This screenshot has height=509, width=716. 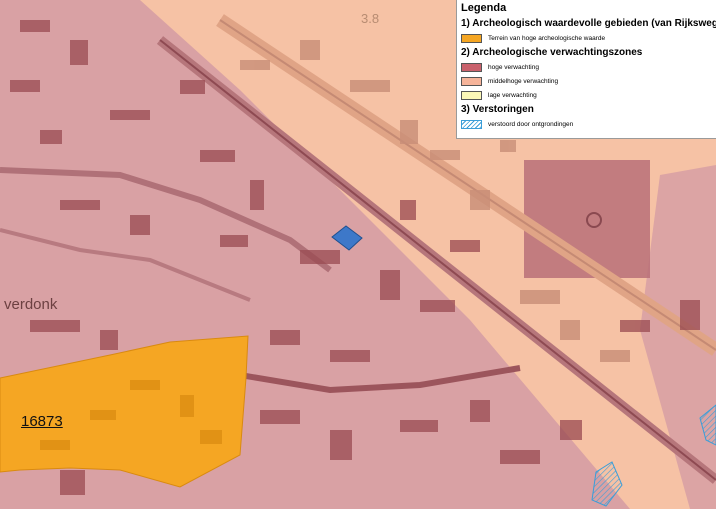 I want to click on legend-label: middelhoge verwachting, so click(x=523, y=81).